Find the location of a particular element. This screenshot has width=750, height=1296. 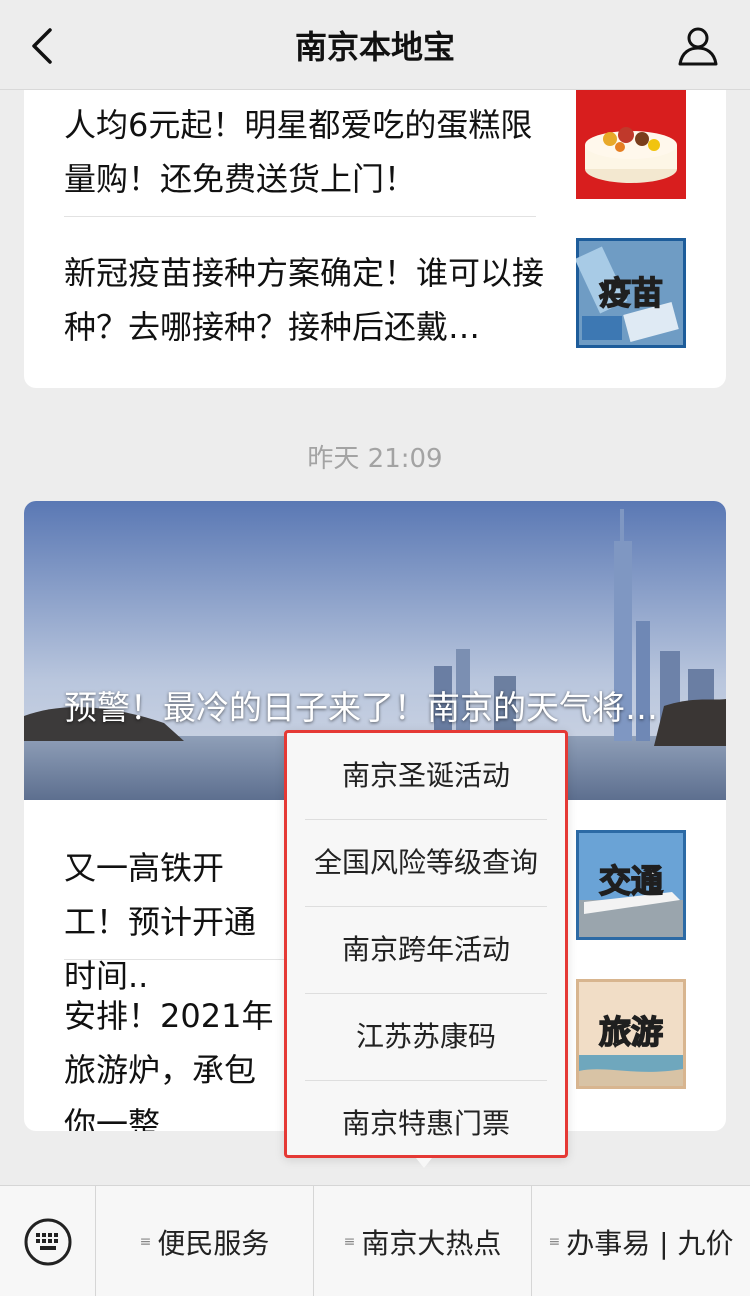

menu-item-discount-tickets: 南京特惠门票 is located at coordinates (426, 1124).